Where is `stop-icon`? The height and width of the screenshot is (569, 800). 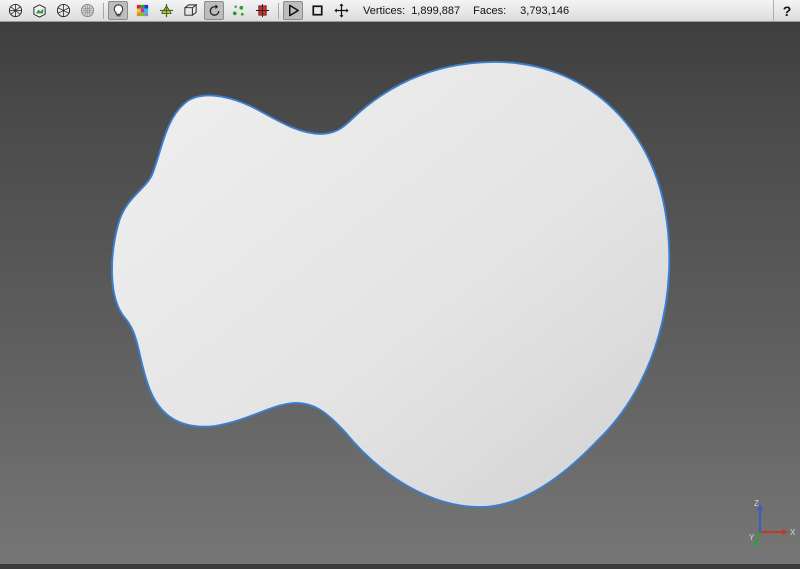 stop-icon is located at coordinates (317, 10).